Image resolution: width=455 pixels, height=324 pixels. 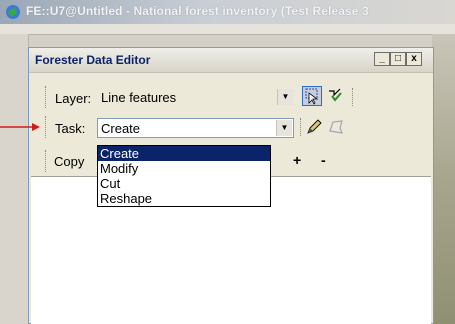 What do you see at coordinates (336, 96) in the screenshot?
I see `edit-vertices-icon` at bounding box center [336, 96].